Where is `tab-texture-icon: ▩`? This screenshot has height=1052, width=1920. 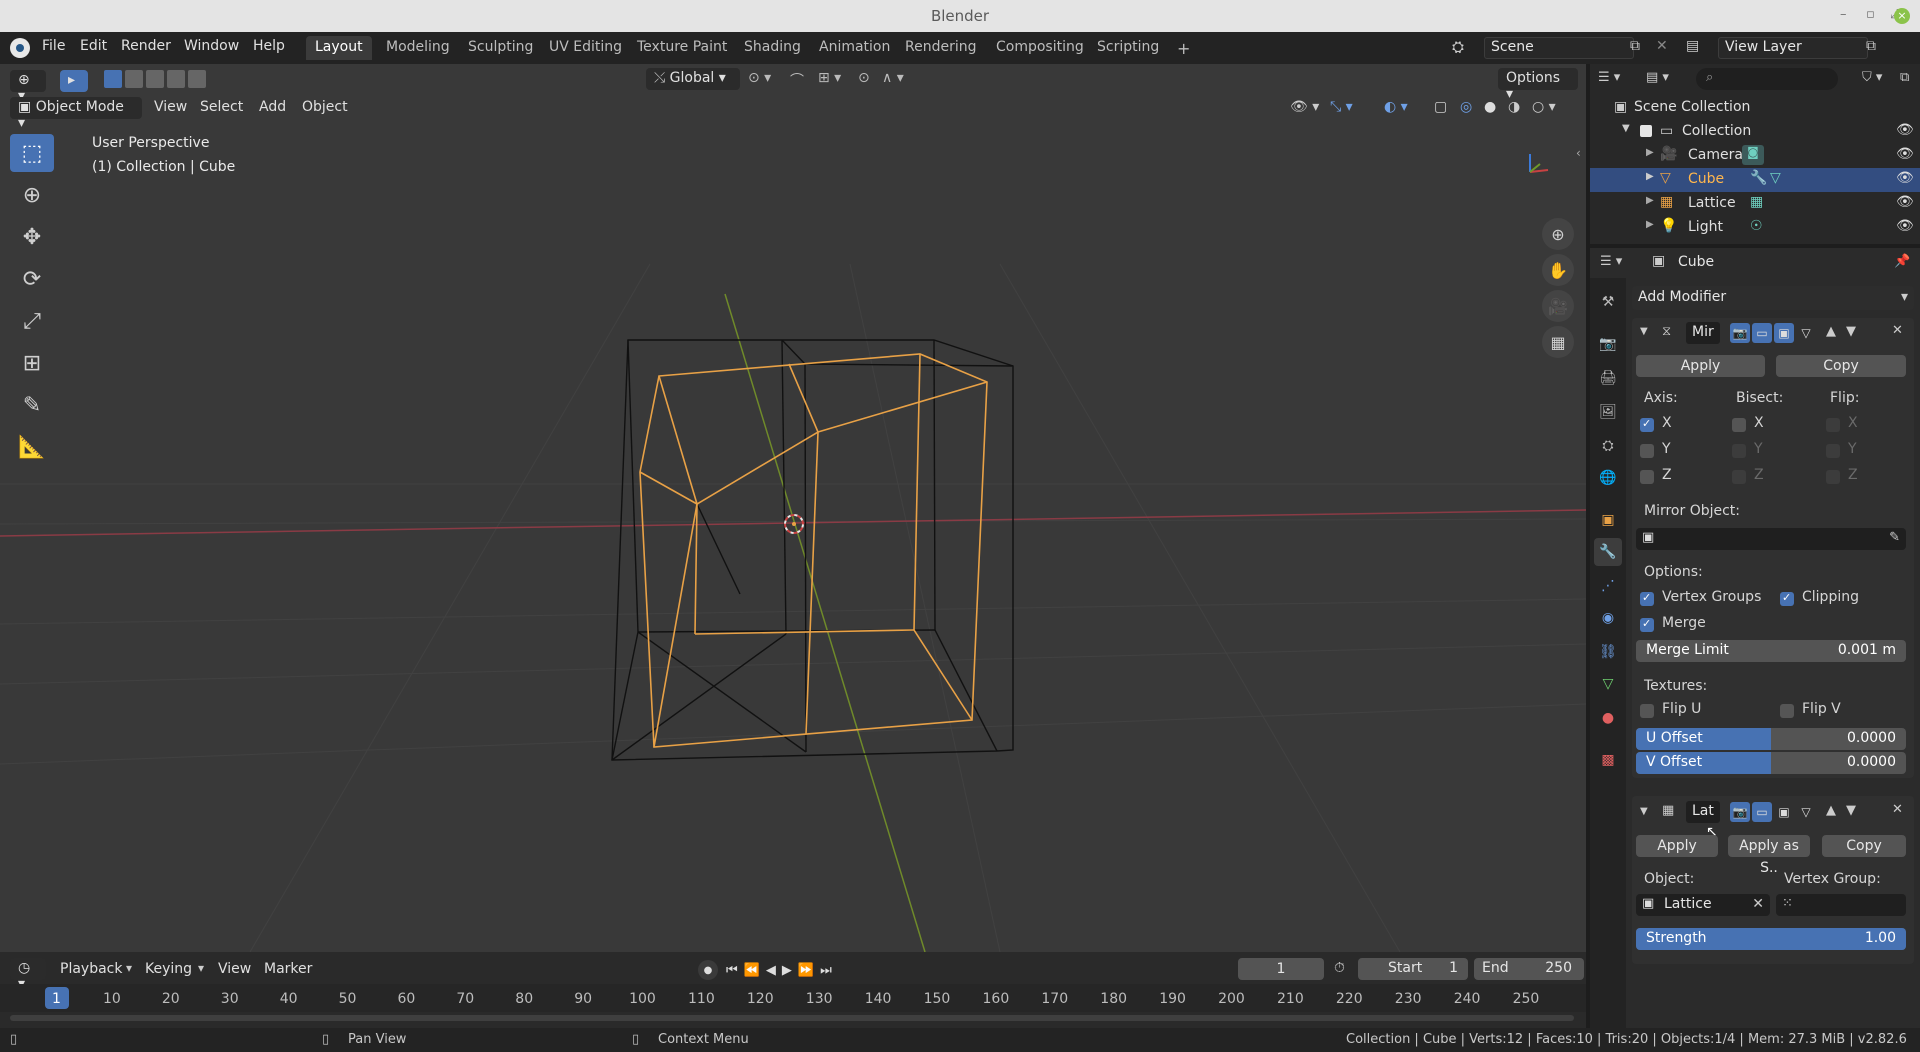 tab-texture-icon: ▩ is located at coordinates (1608, 760).